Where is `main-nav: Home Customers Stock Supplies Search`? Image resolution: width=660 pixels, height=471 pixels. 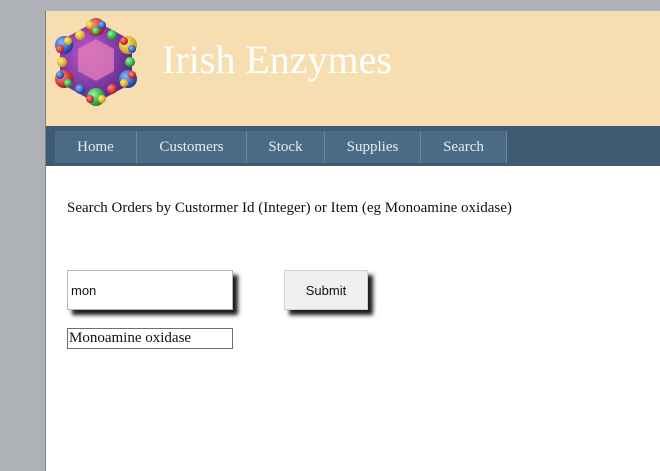
main-nav: Home Customers Stock Supplies Search is located at coordinates (353, 146).